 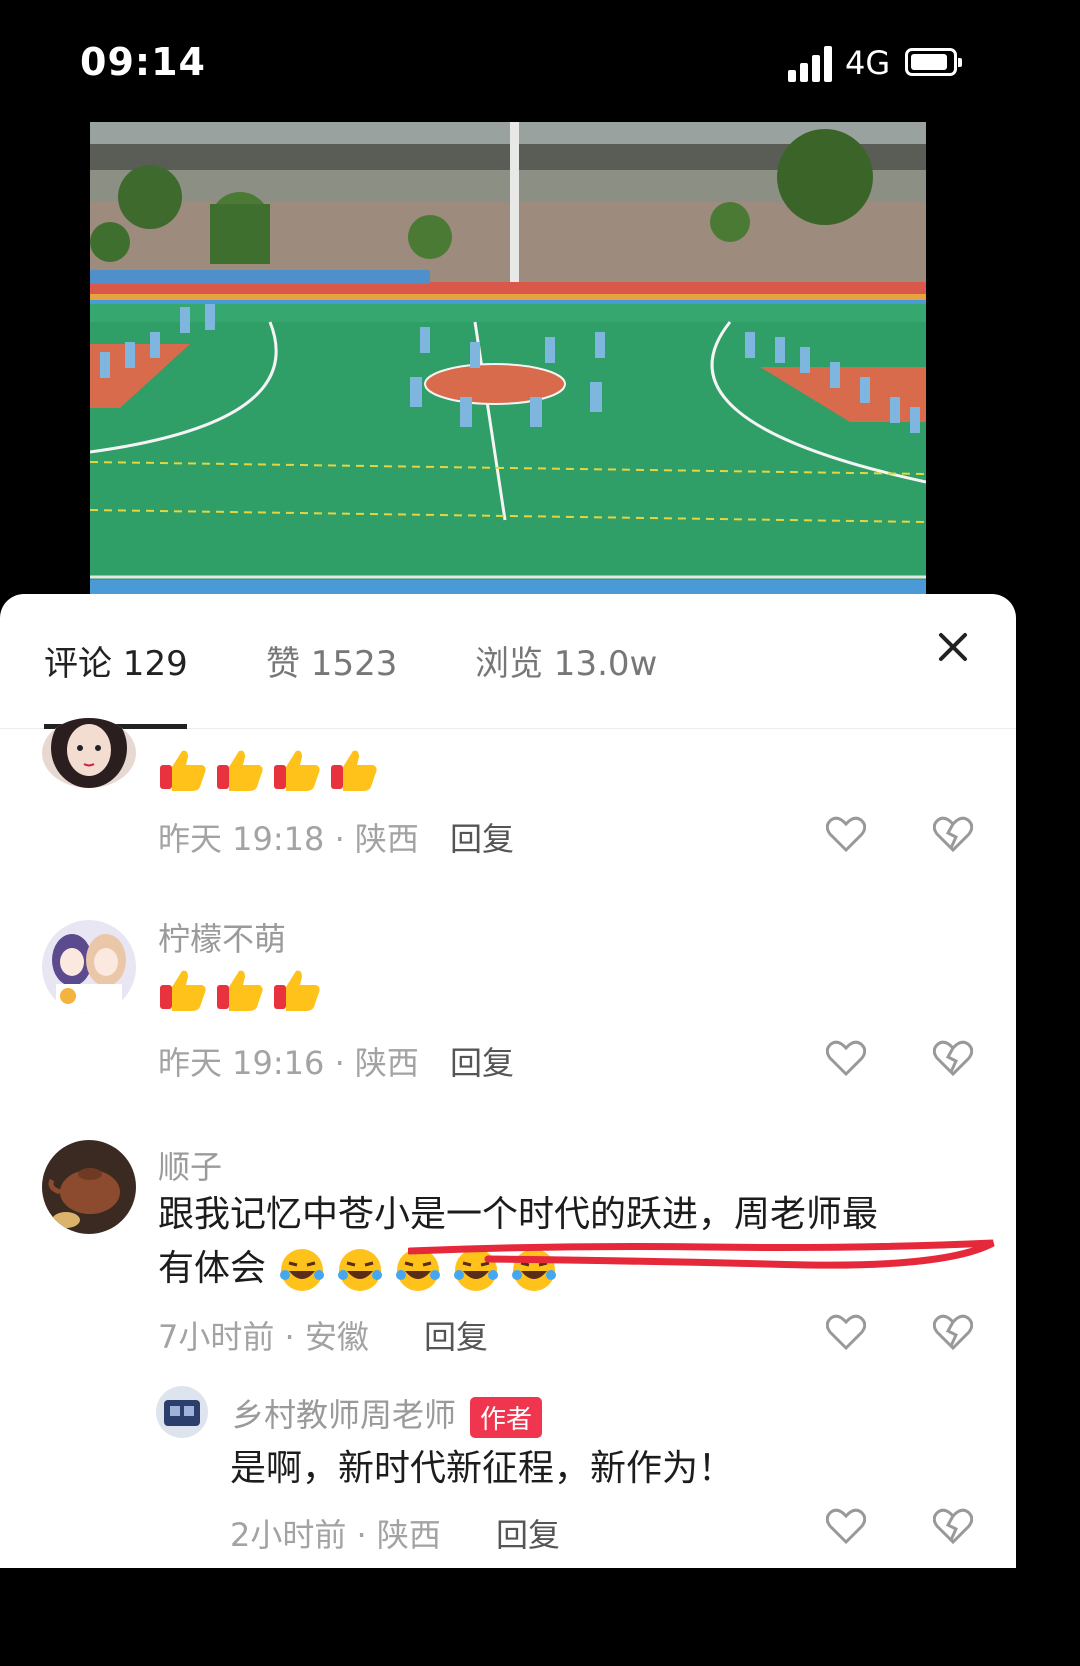 I want to click on tab-views: 浏览 13.0w, so click(x=566, y=660).